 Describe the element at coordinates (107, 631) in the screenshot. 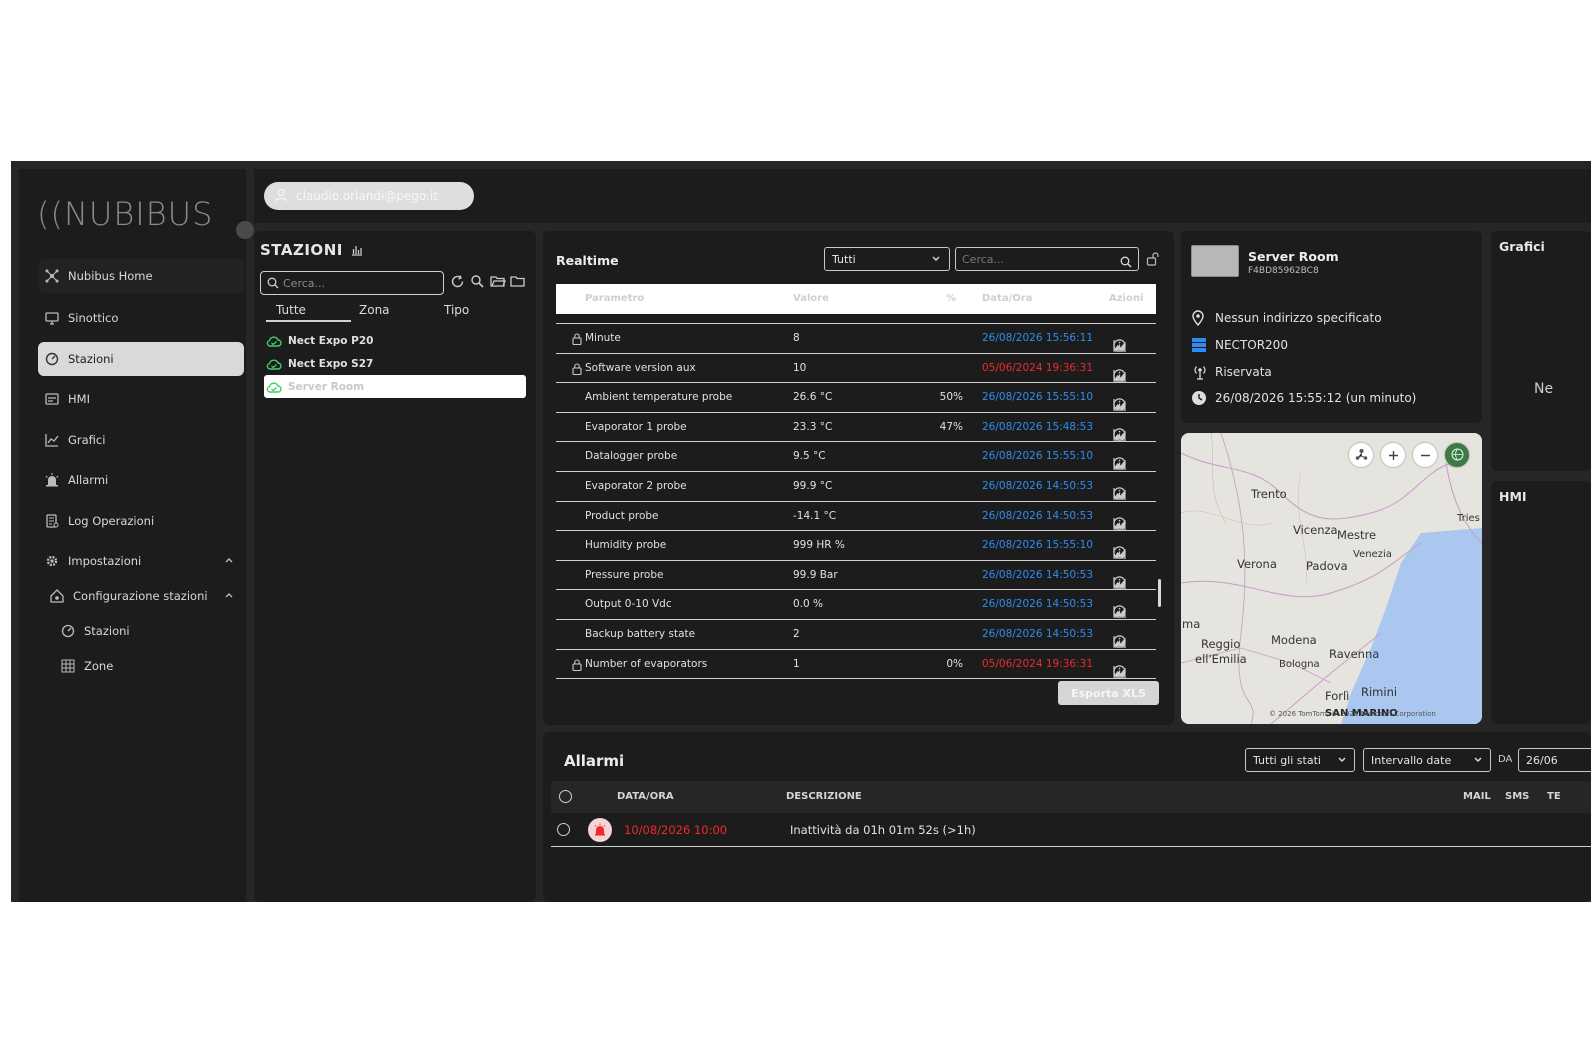

I see `sidebar-item-label: Stazioni` at that location.